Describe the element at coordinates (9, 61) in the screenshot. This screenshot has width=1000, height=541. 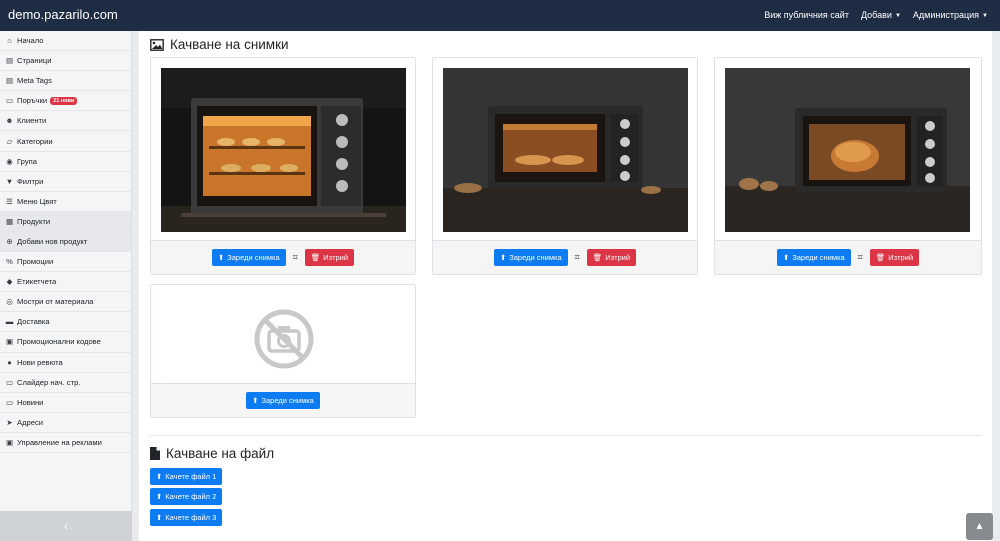
I see `file-icon: ▤` at that location.